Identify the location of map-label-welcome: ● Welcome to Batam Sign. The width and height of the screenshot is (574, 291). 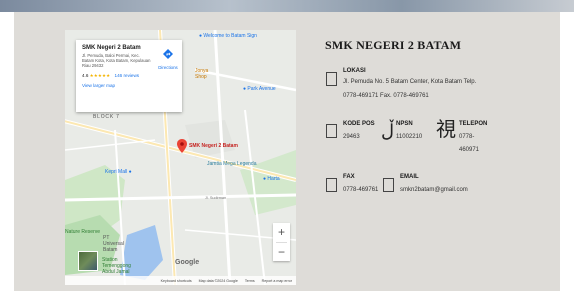
(228, 36).